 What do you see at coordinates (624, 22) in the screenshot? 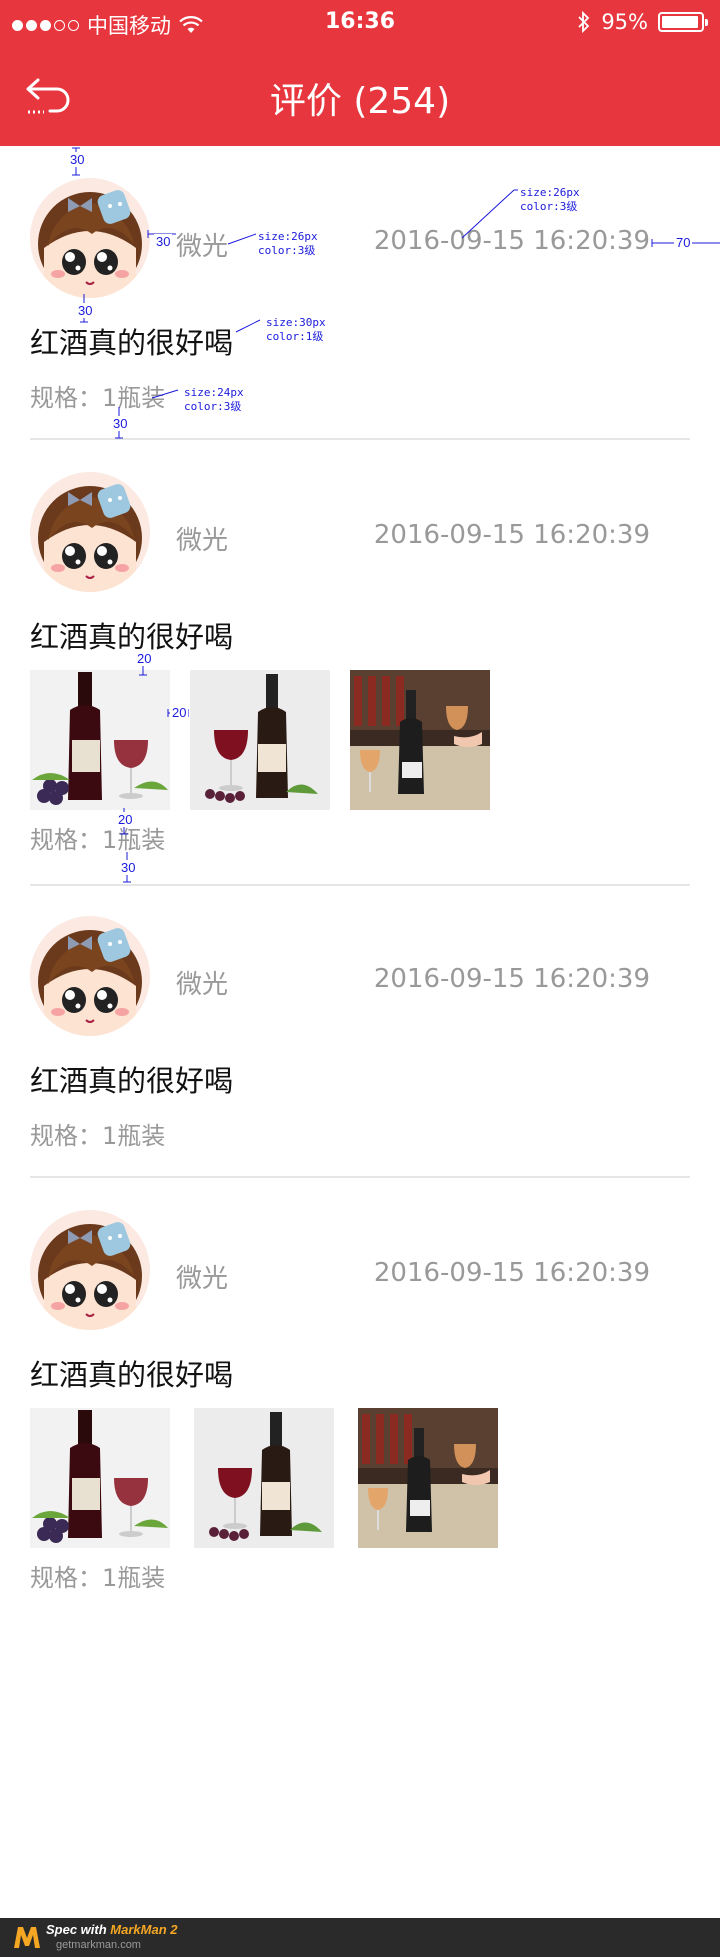
I see `battery-percent: 95%` at bounding box center [624, 22].